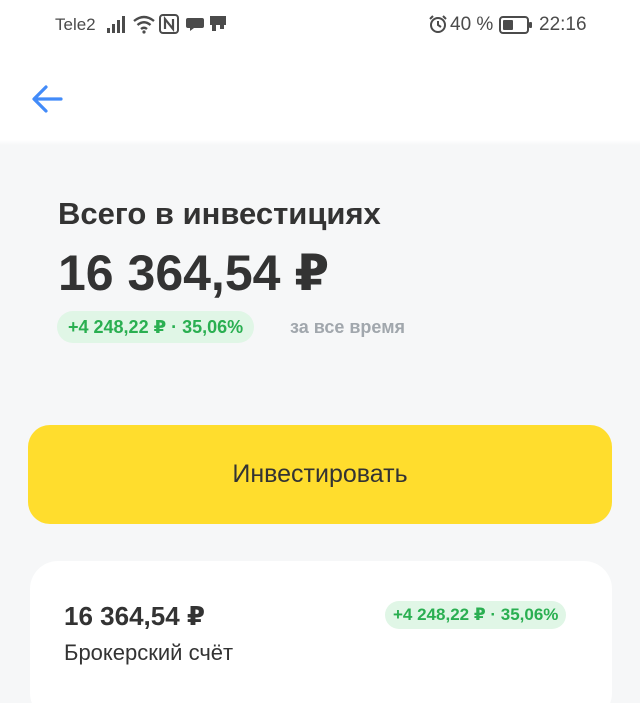 The height and width of the screenshot is (721, 640). What do you see at coordinates (47, 102) in the screenshot?
I see `arrow-left-icon` at bounding box center [47, 102].